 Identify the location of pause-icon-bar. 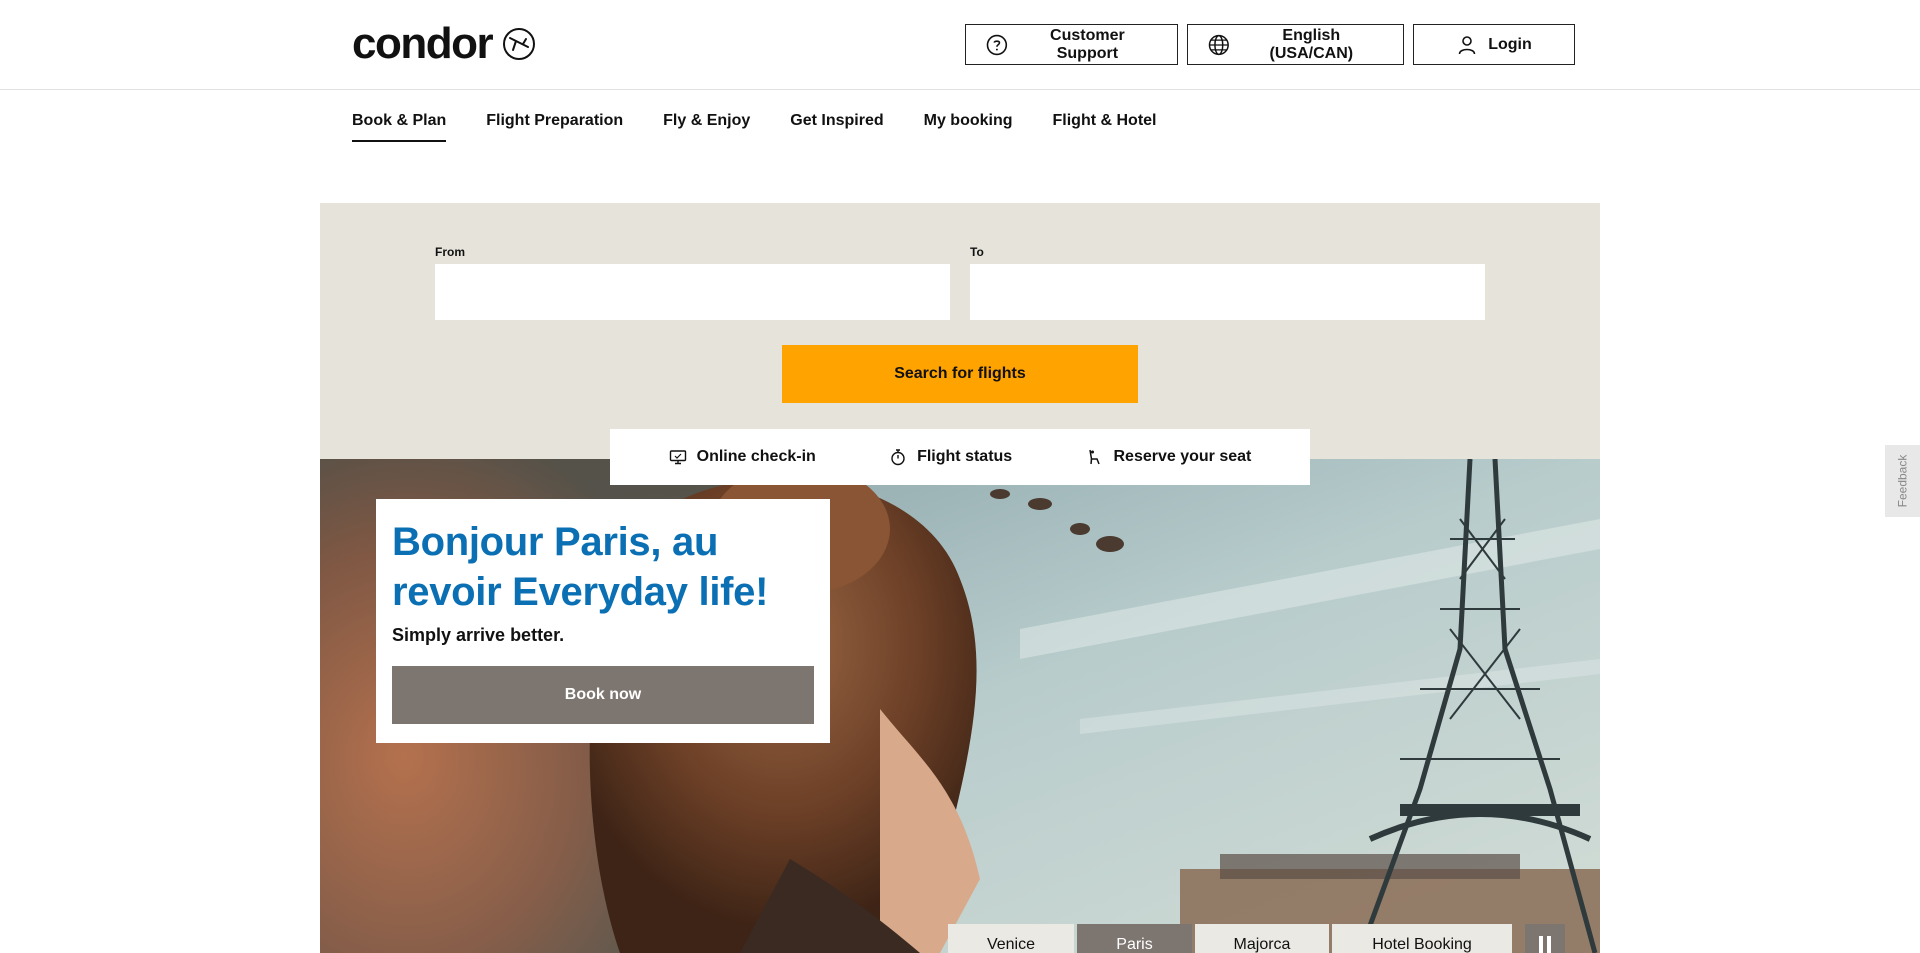
(1549, 944).